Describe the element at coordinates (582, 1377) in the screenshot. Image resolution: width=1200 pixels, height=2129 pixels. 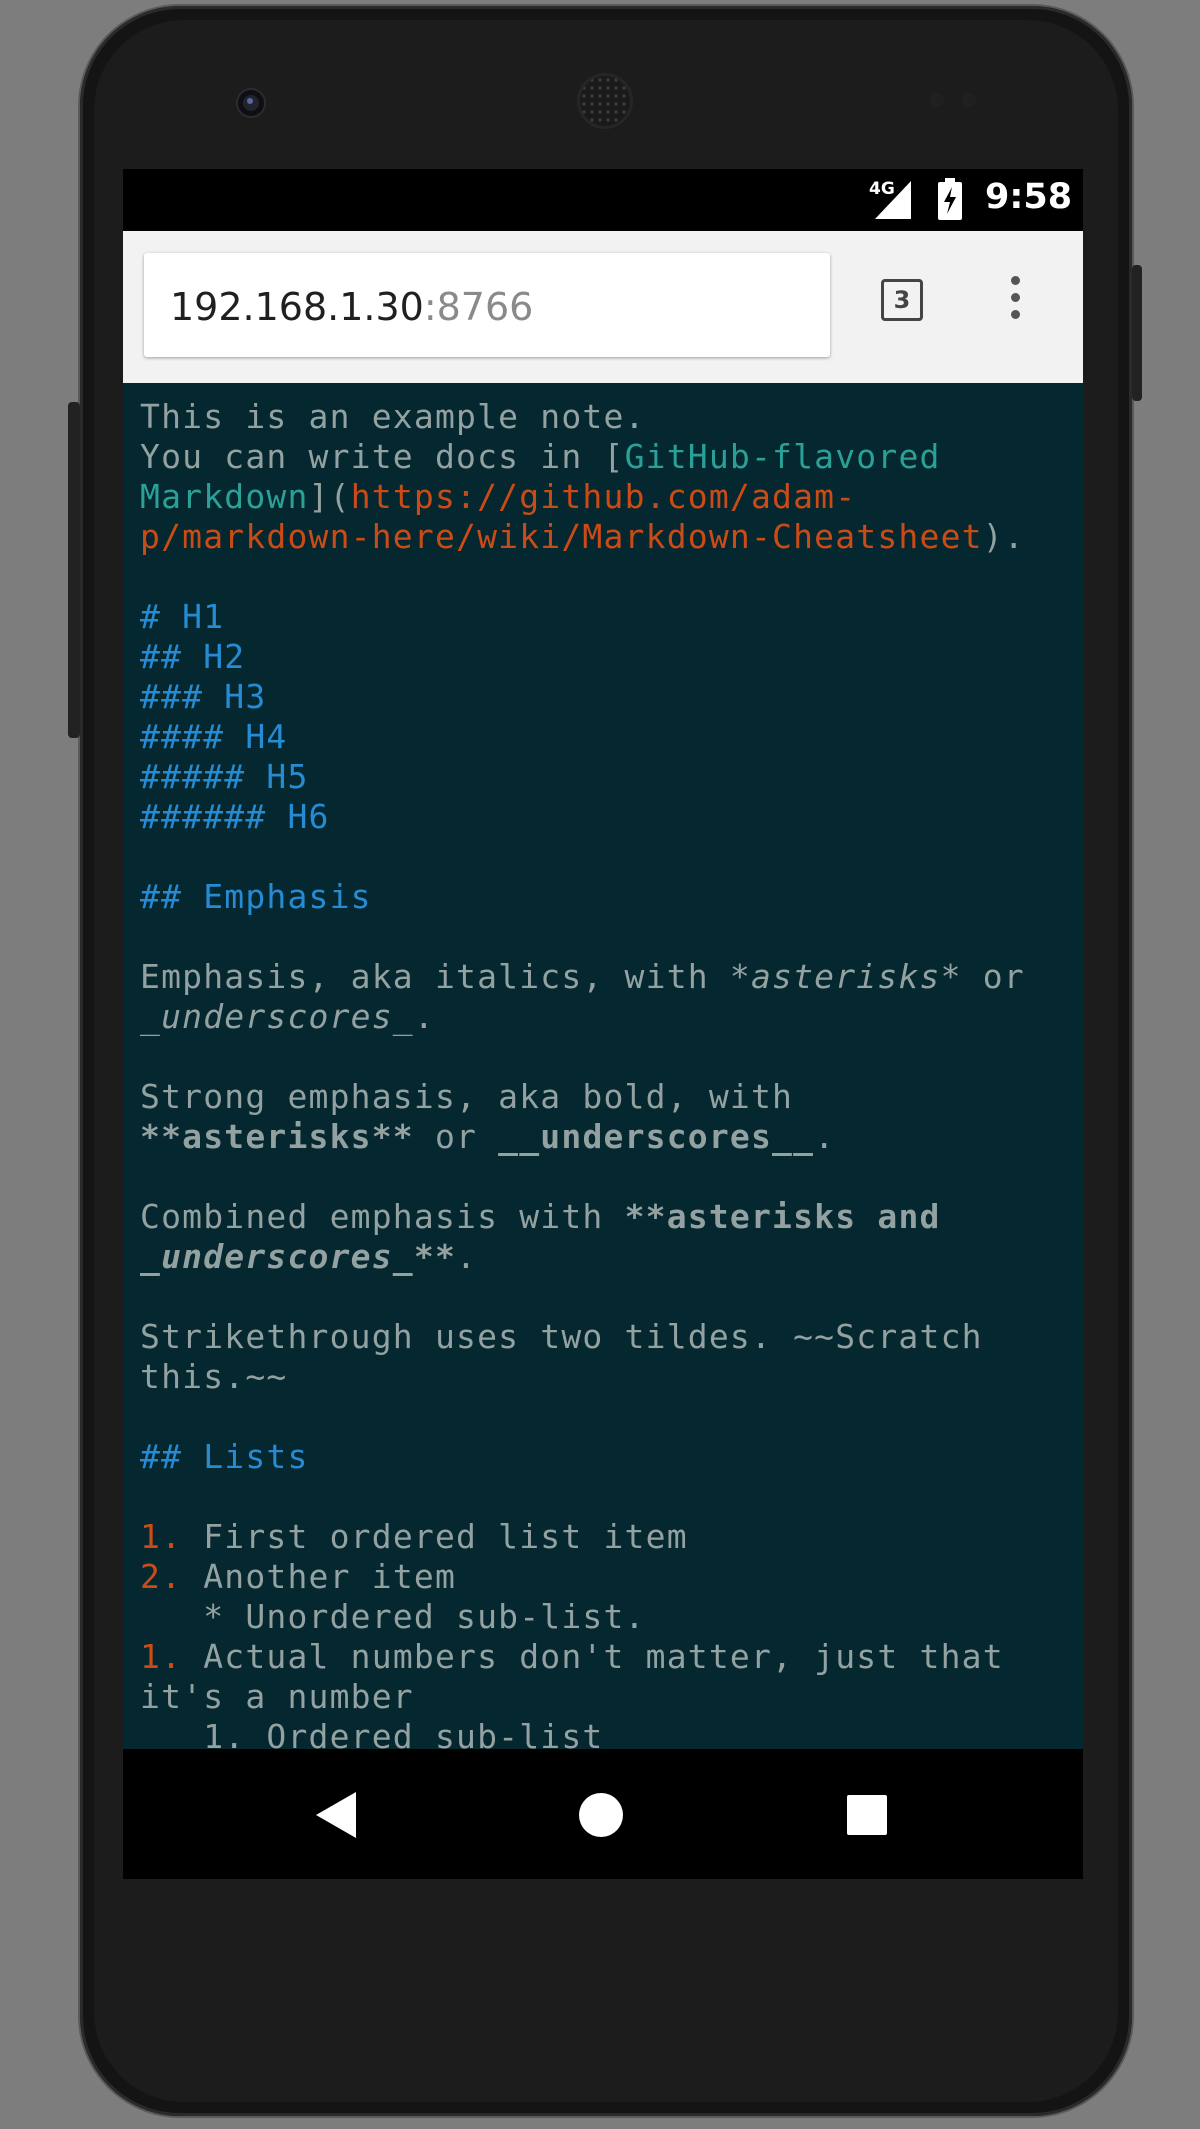
I see `editor-line: this.~~` at that location.